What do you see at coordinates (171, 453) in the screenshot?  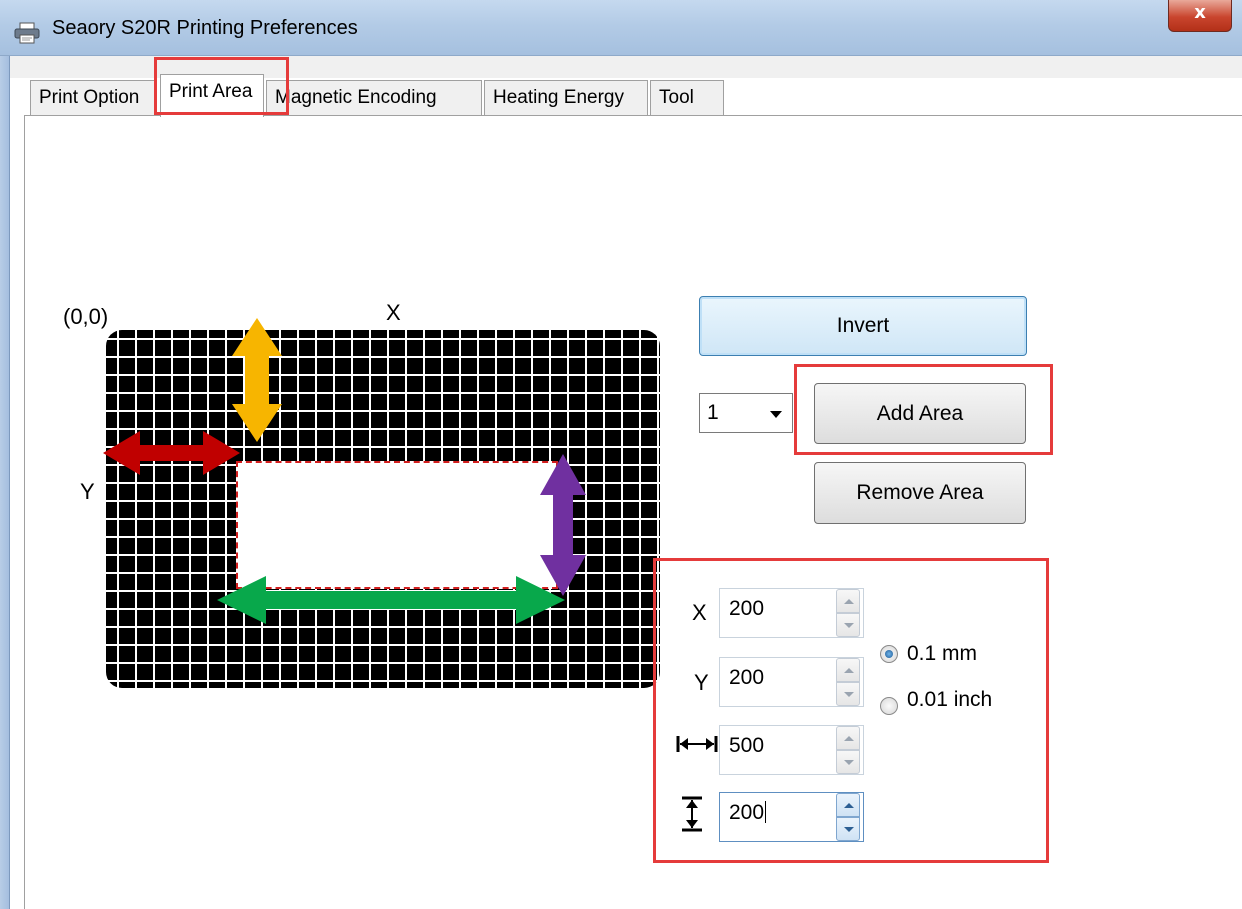 I see `x-offset-arrow` at bounding box center [171, 453].